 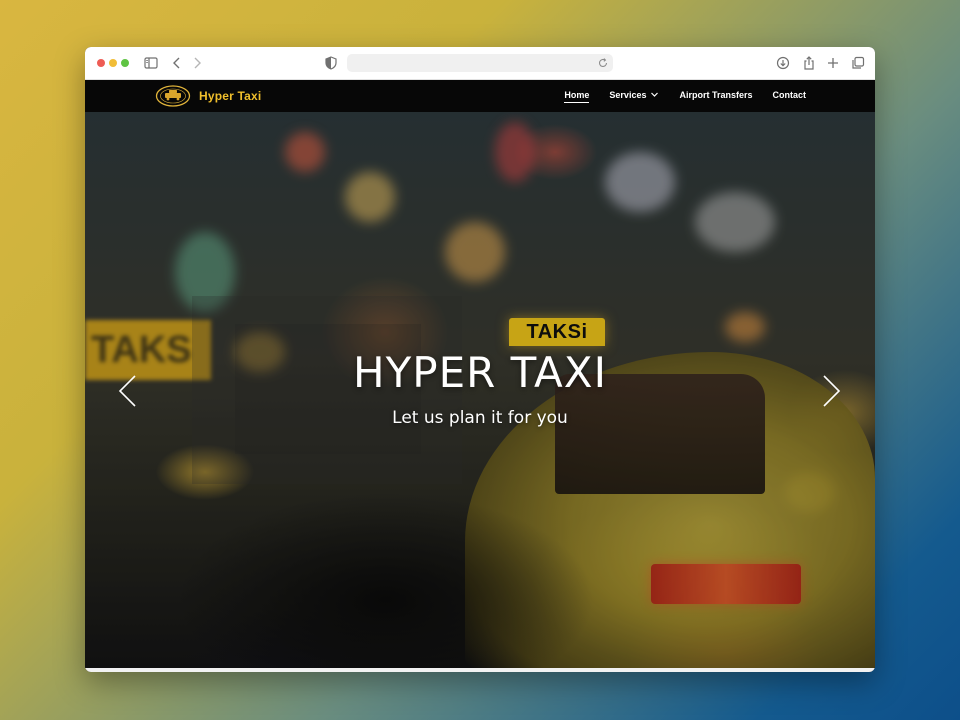 I want to click on address-bar, so click(x=480, y=63).